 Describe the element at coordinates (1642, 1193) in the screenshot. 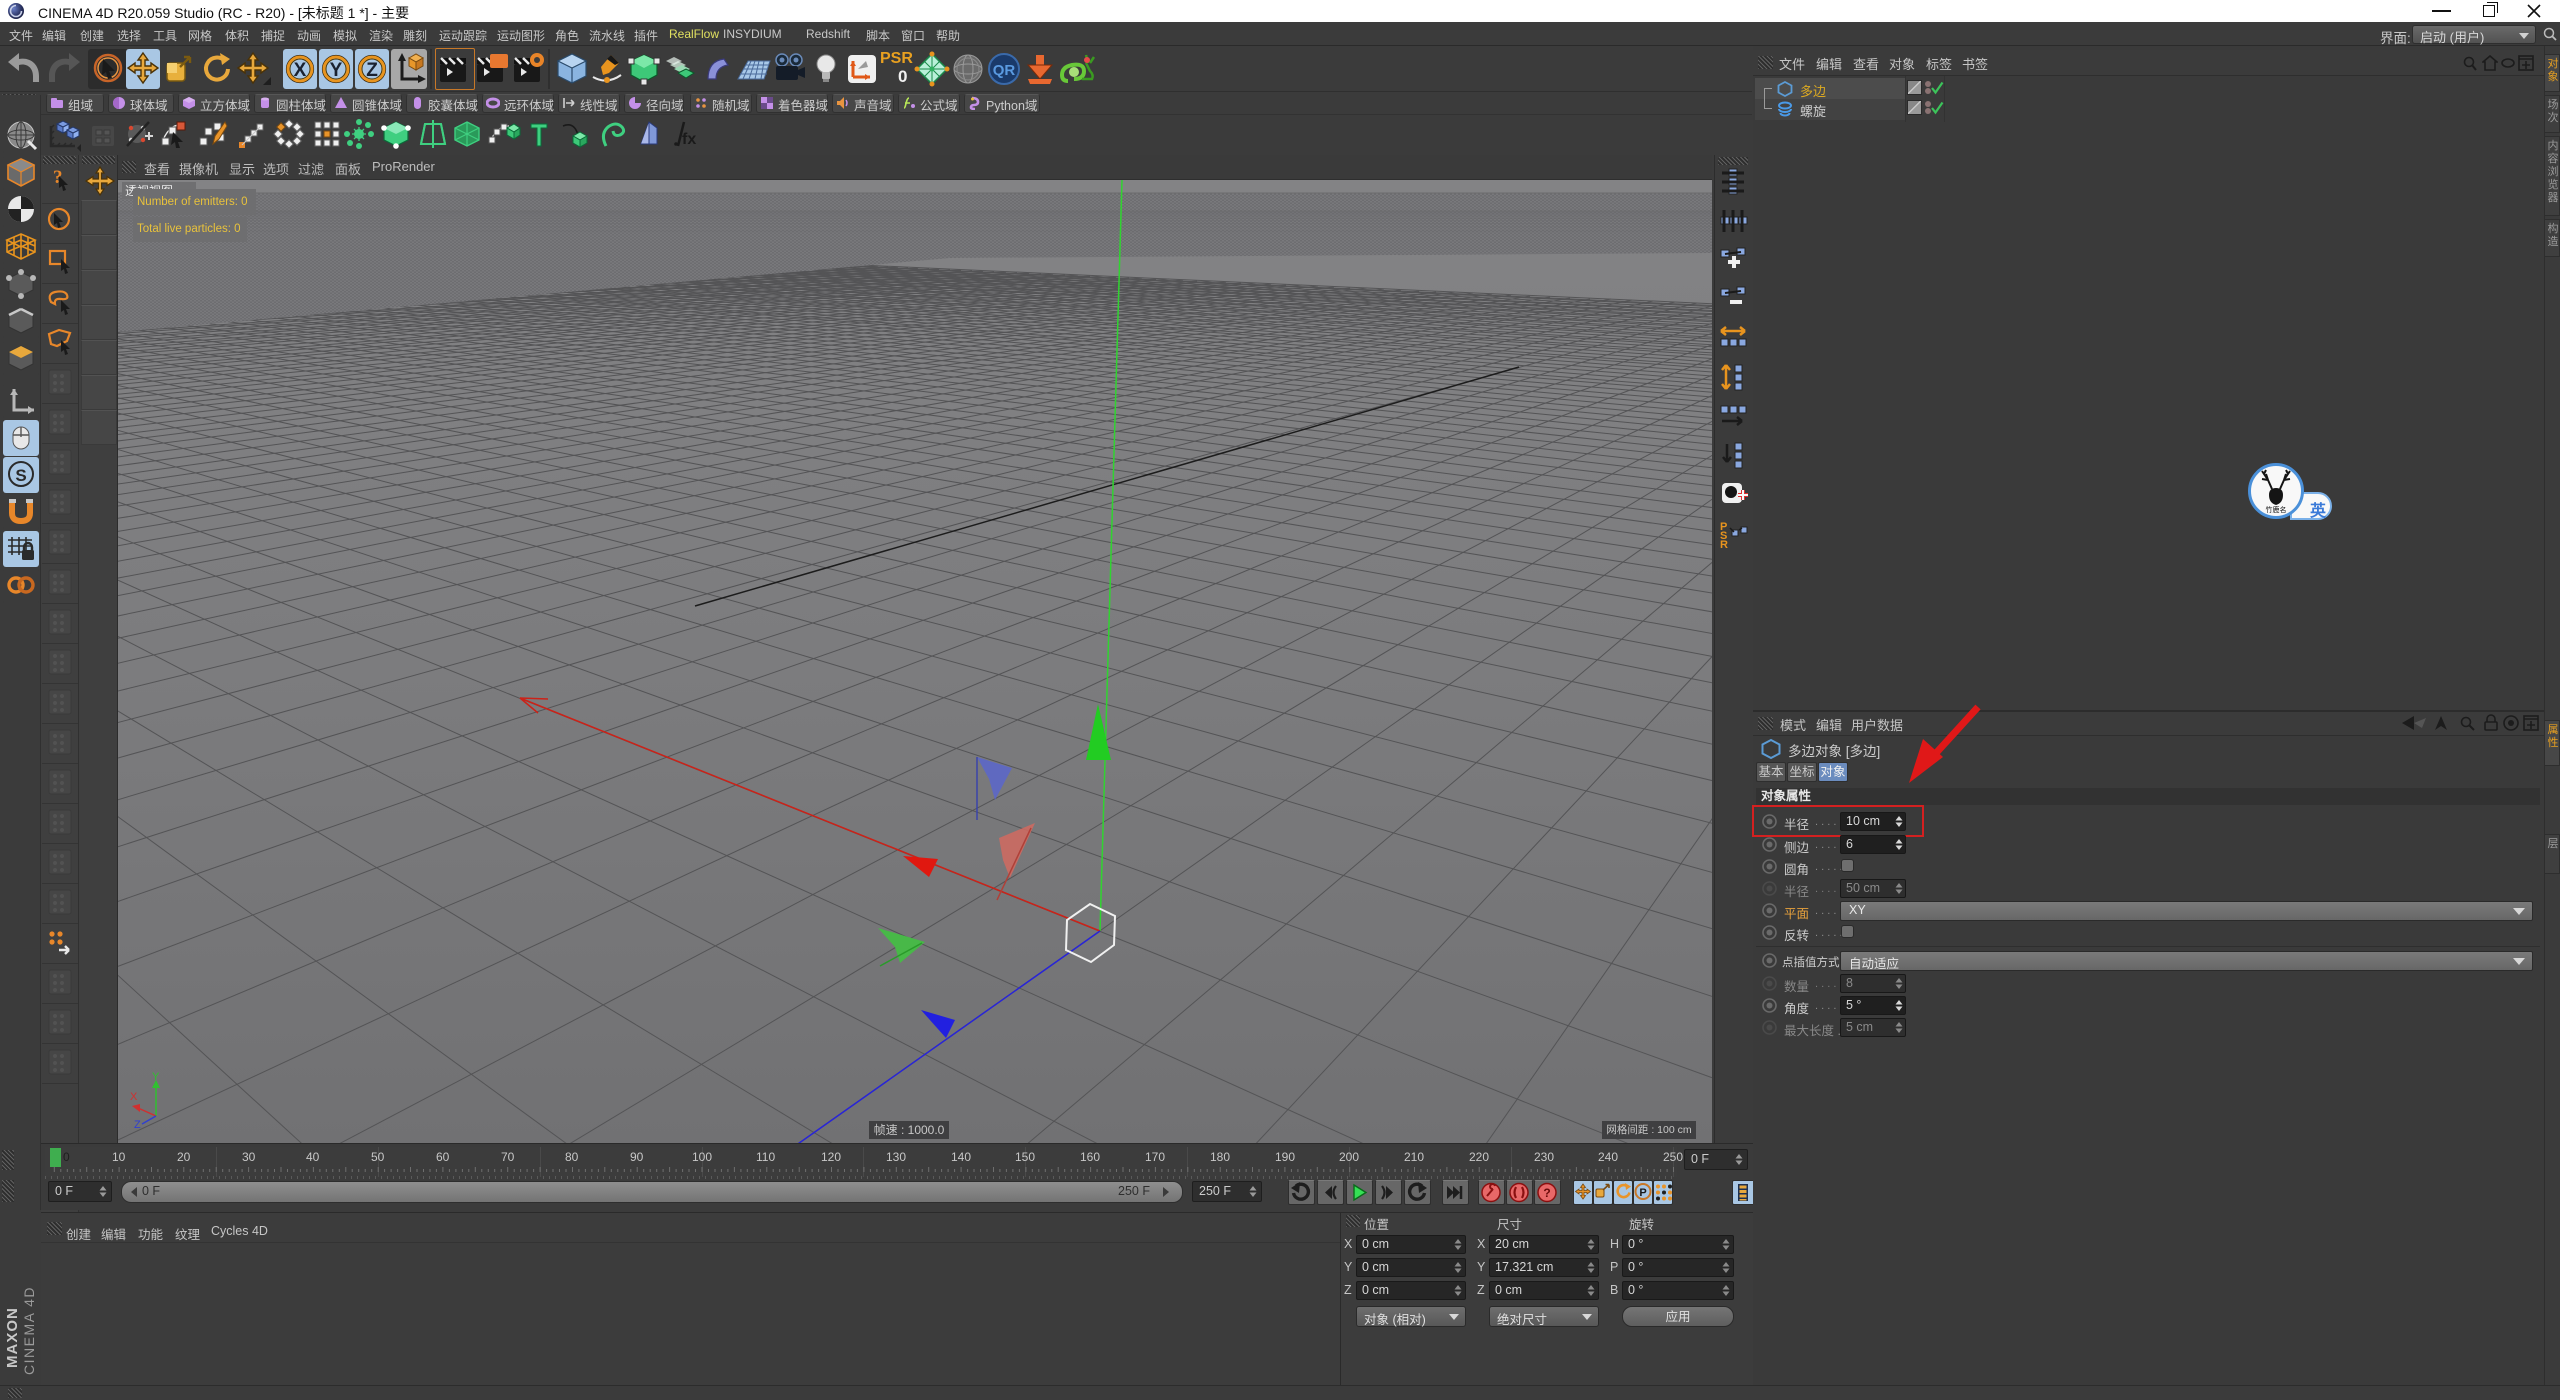

I see `svg-text: P` at that location.